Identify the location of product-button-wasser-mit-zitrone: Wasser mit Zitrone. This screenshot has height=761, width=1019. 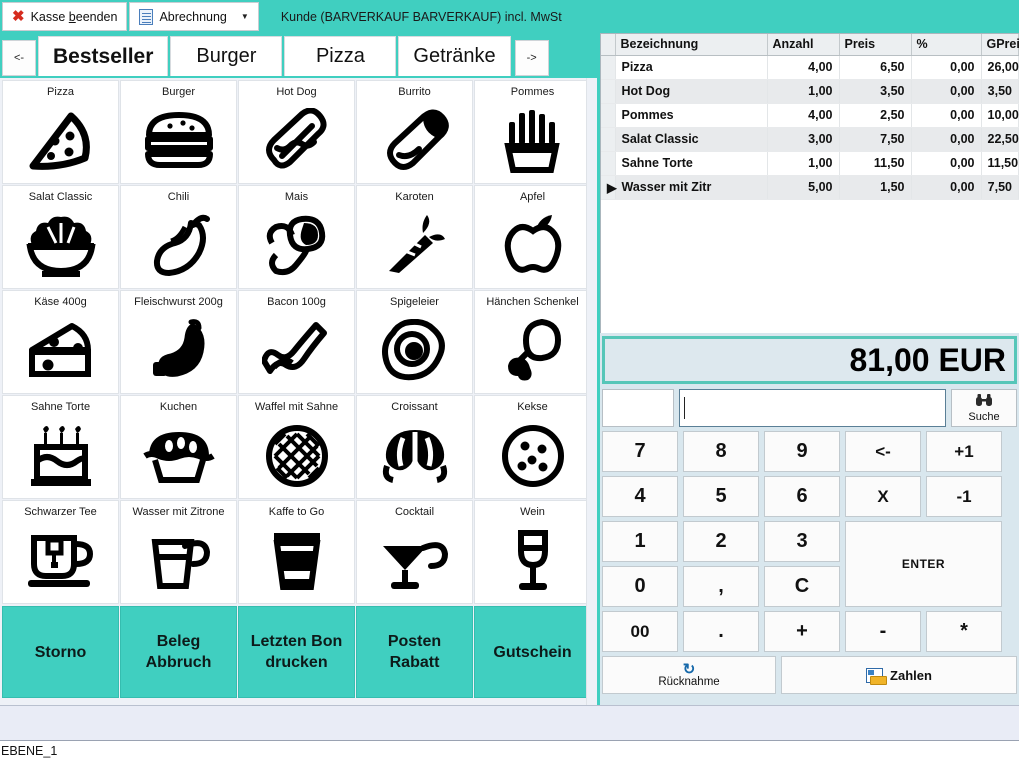
(178, 552).